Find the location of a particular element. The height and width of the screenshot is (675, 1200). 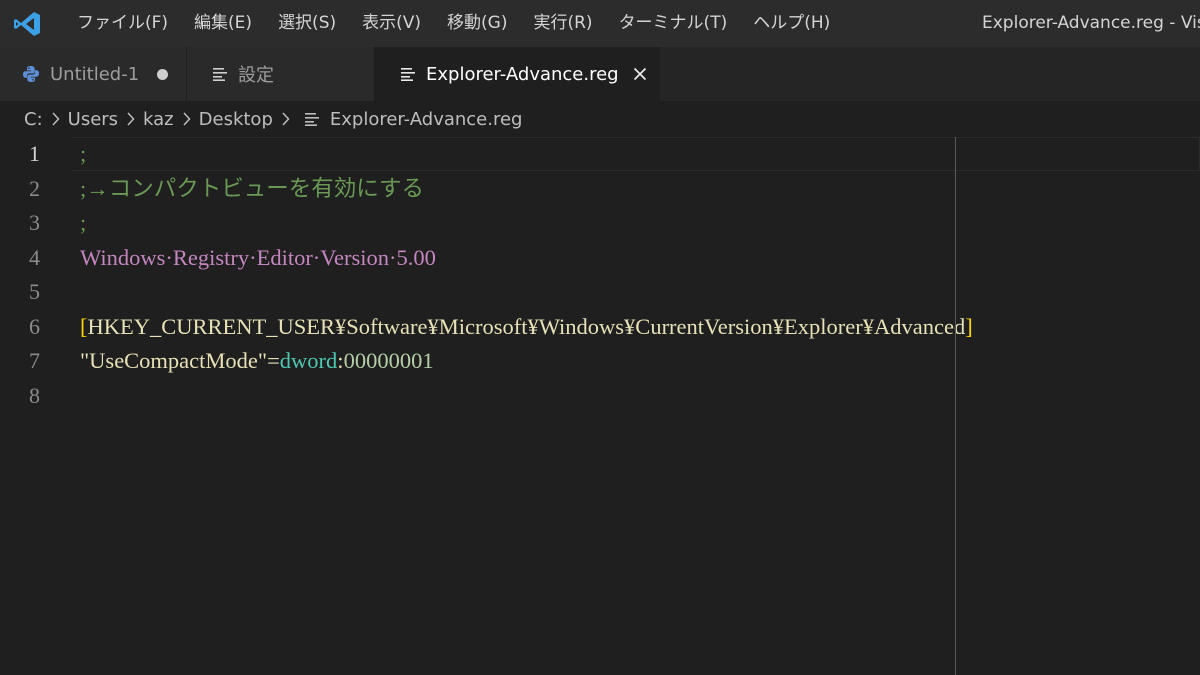

comment-token: ;→コンパクトビューを有効にする is located at coordinates (252, 188).